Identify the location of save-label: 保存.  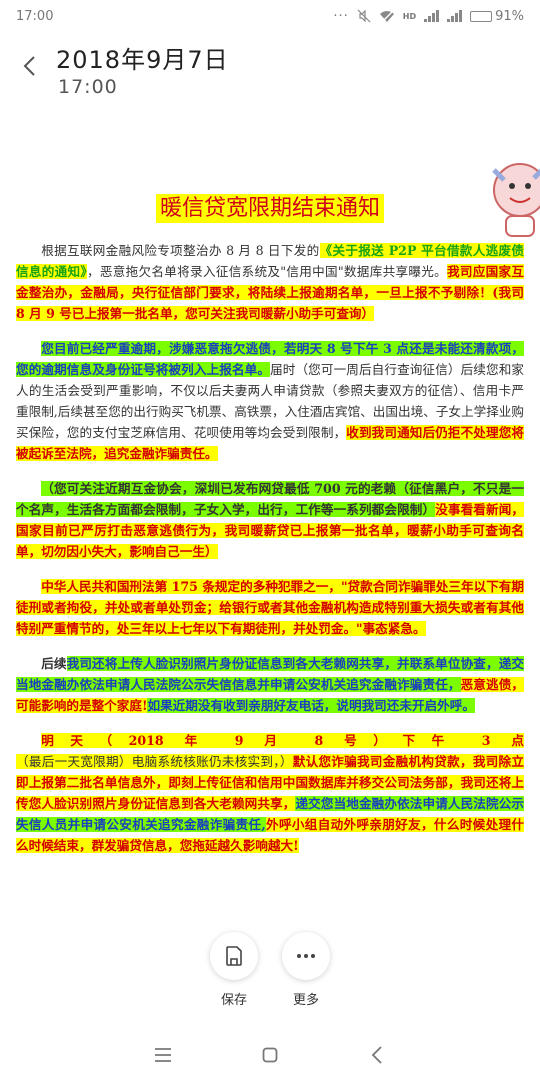
(233, 1000).